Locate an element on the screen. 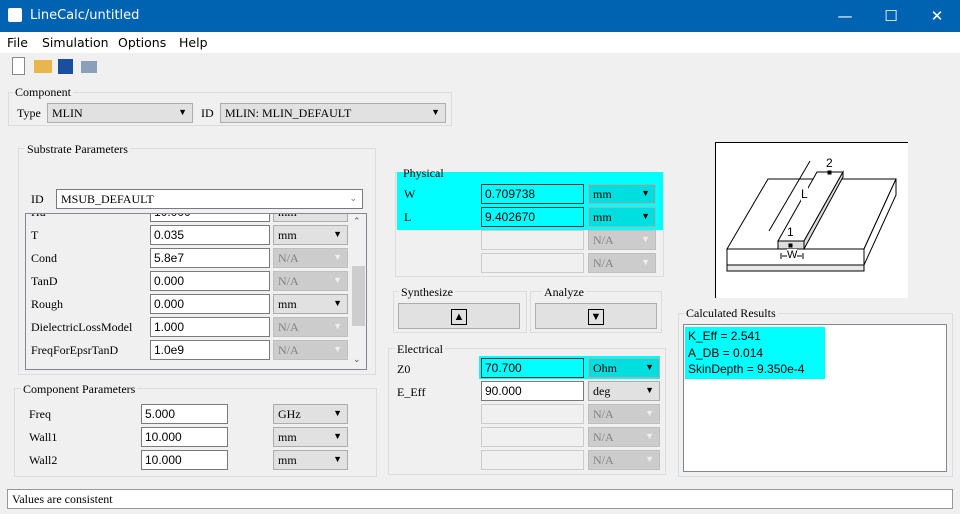 The width and height of the screenshot is (960, 514). freq-input: 5.000 is located at coordinates (184, 414).